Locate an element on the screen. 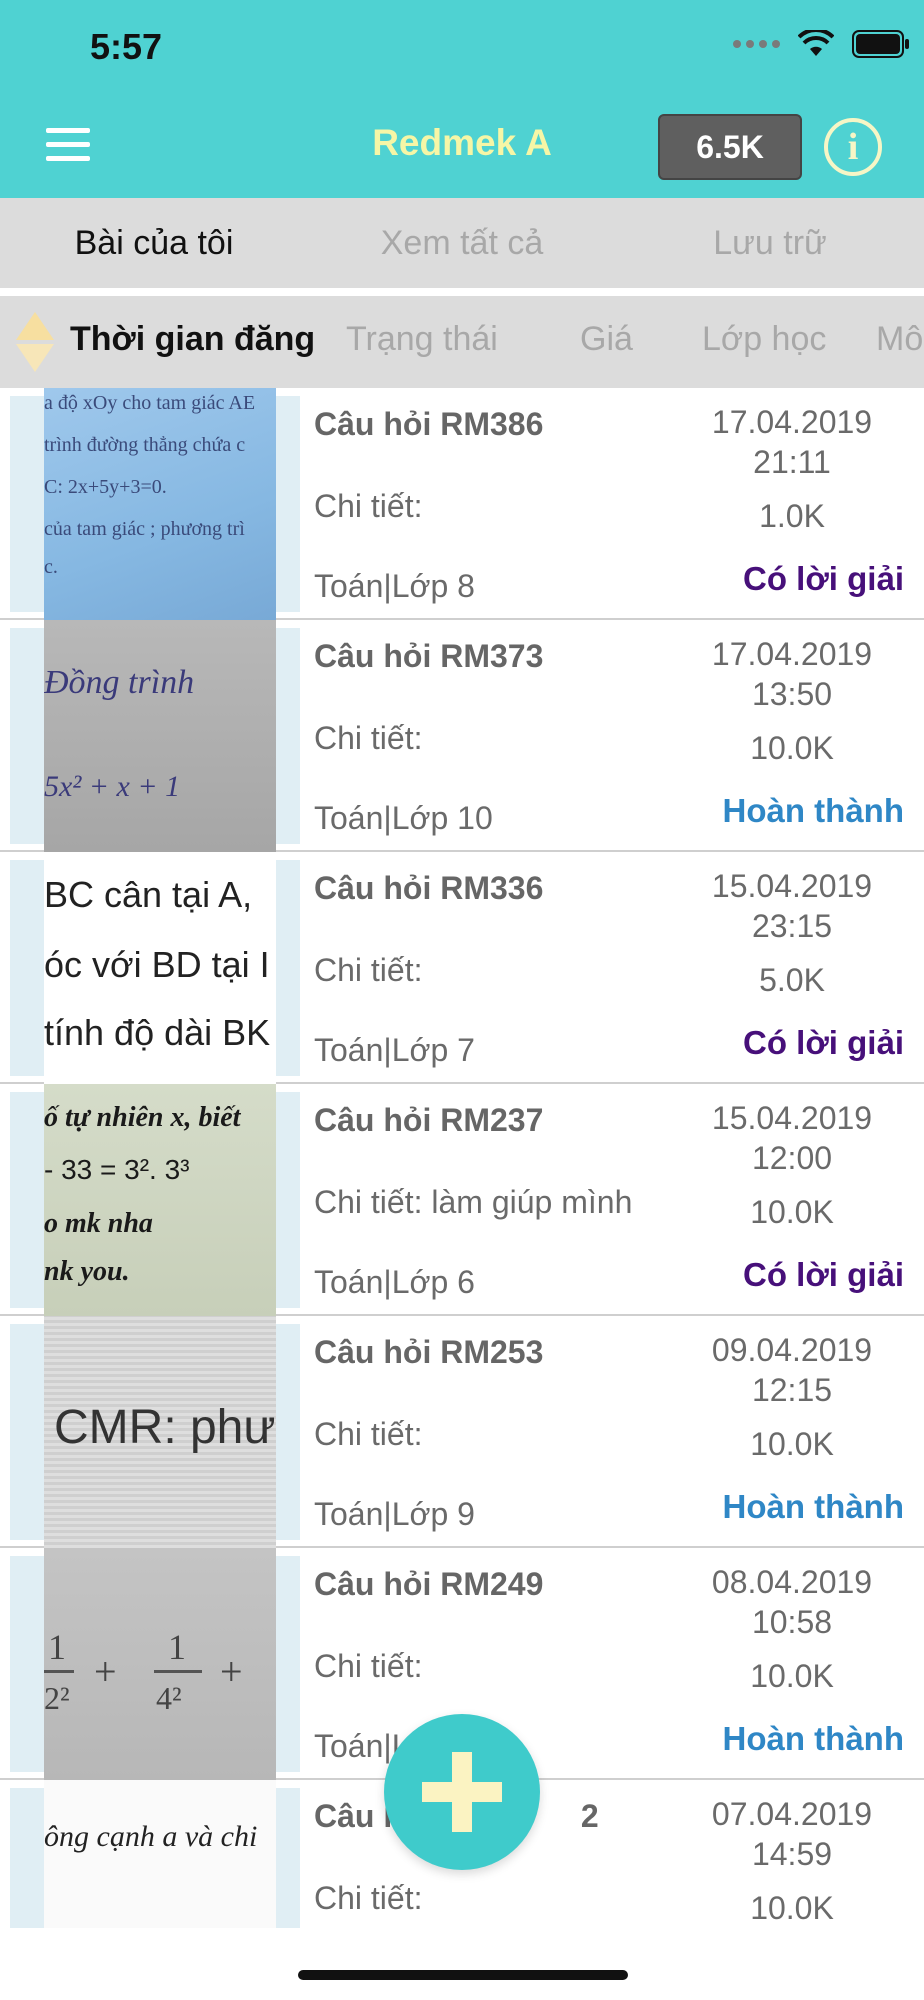 The height and width of the screenshot is (2000, 924). thumb-text: o mk nha is located at coordinates (98, 1223).